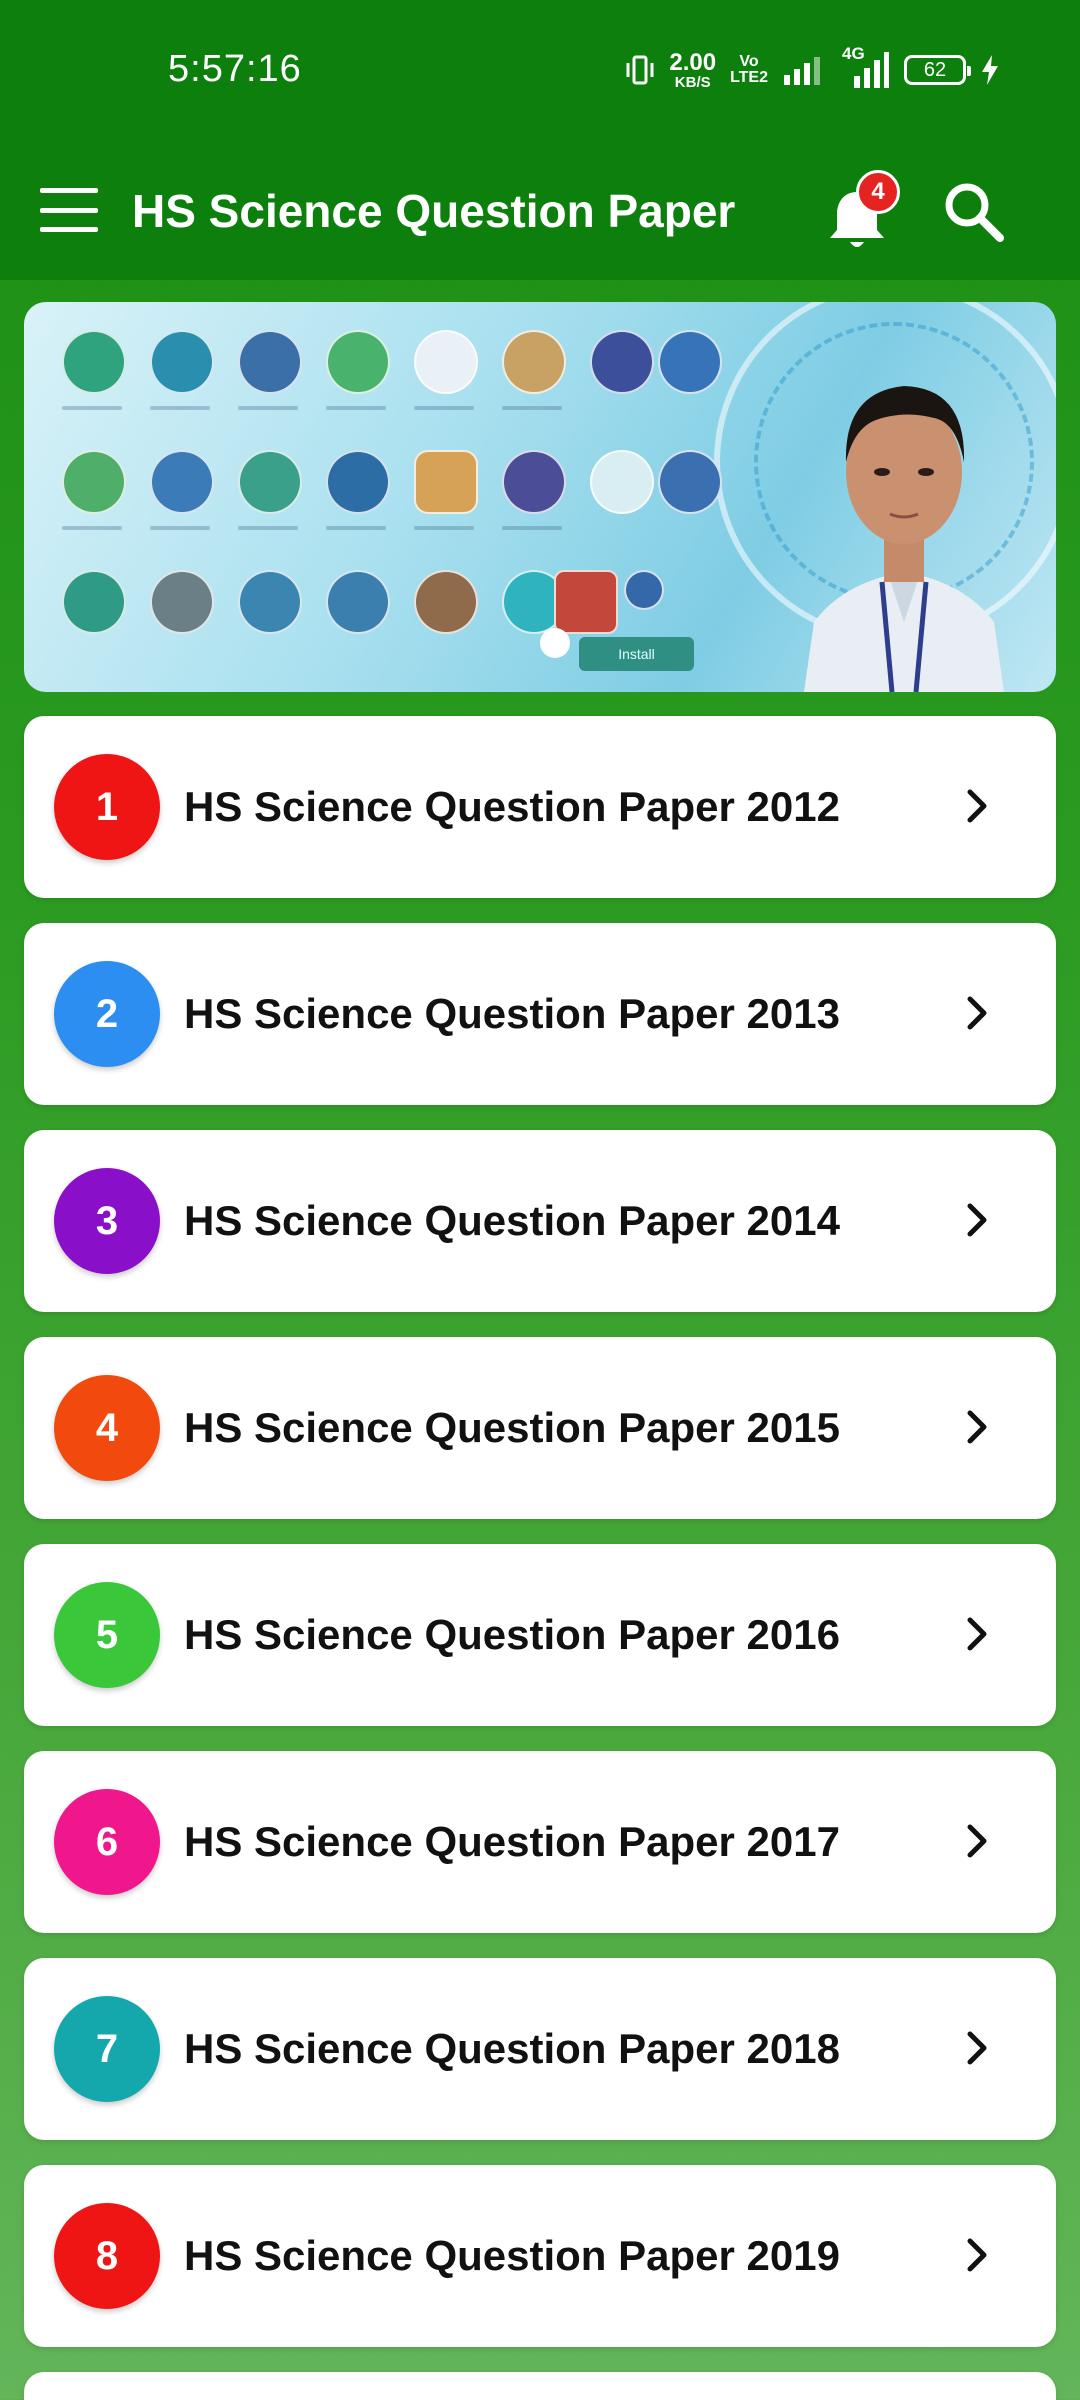 The image size is (1080, 2400). I want to click on item-number: 7, so click(107, 2048).